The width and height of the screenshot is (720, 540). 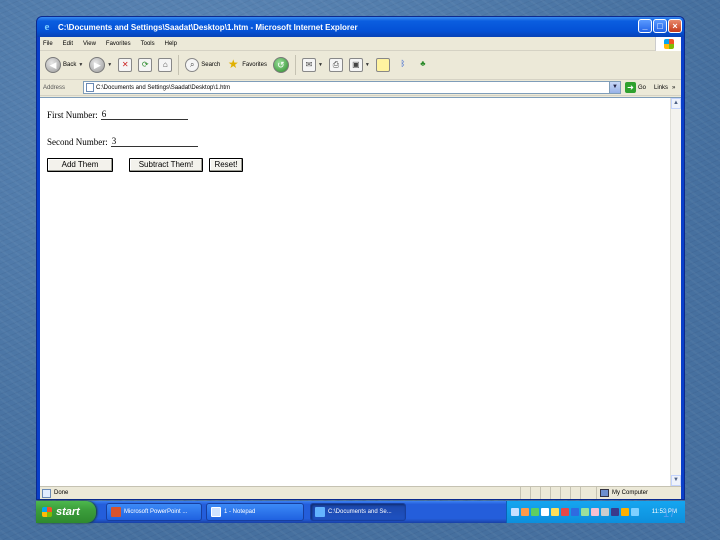 What do you see at coordinates (68, 44) in the screenshot?
I see `menu-edit: Edit` at bounding box center [68, 44].